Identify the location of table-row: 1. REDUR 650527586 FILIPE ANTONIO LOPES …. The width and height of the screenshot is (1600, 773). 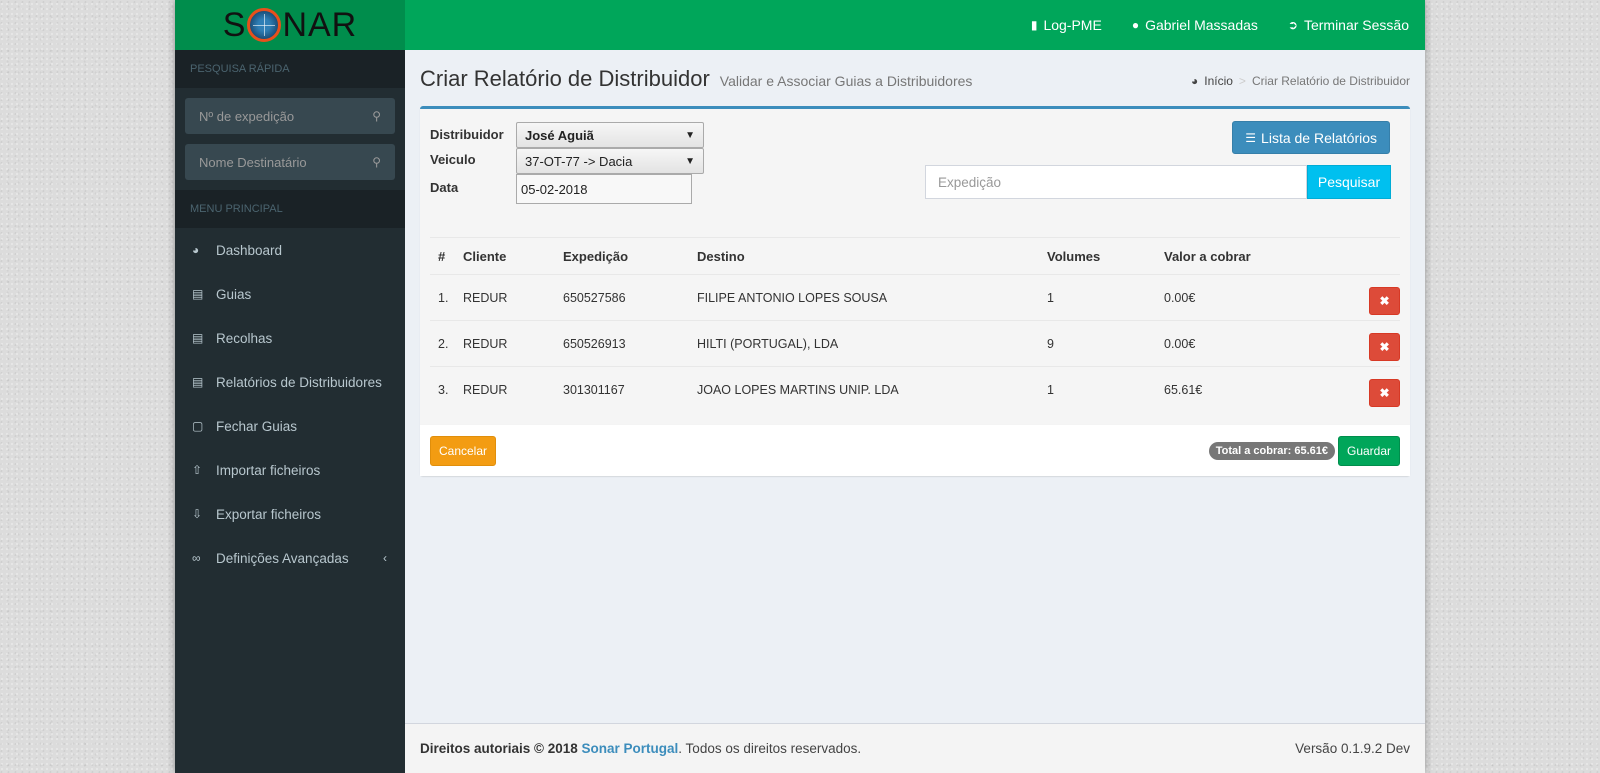
(915, 297).